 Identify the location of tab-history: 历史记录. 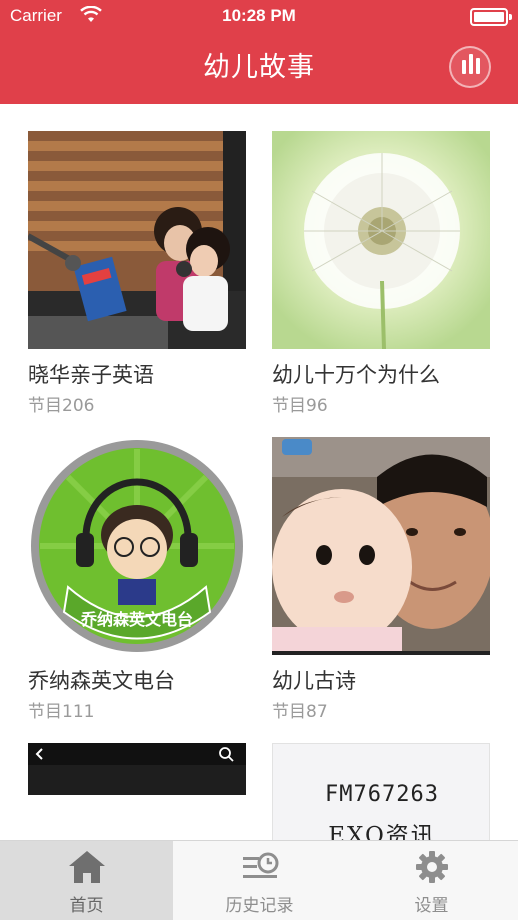
(259, 880).